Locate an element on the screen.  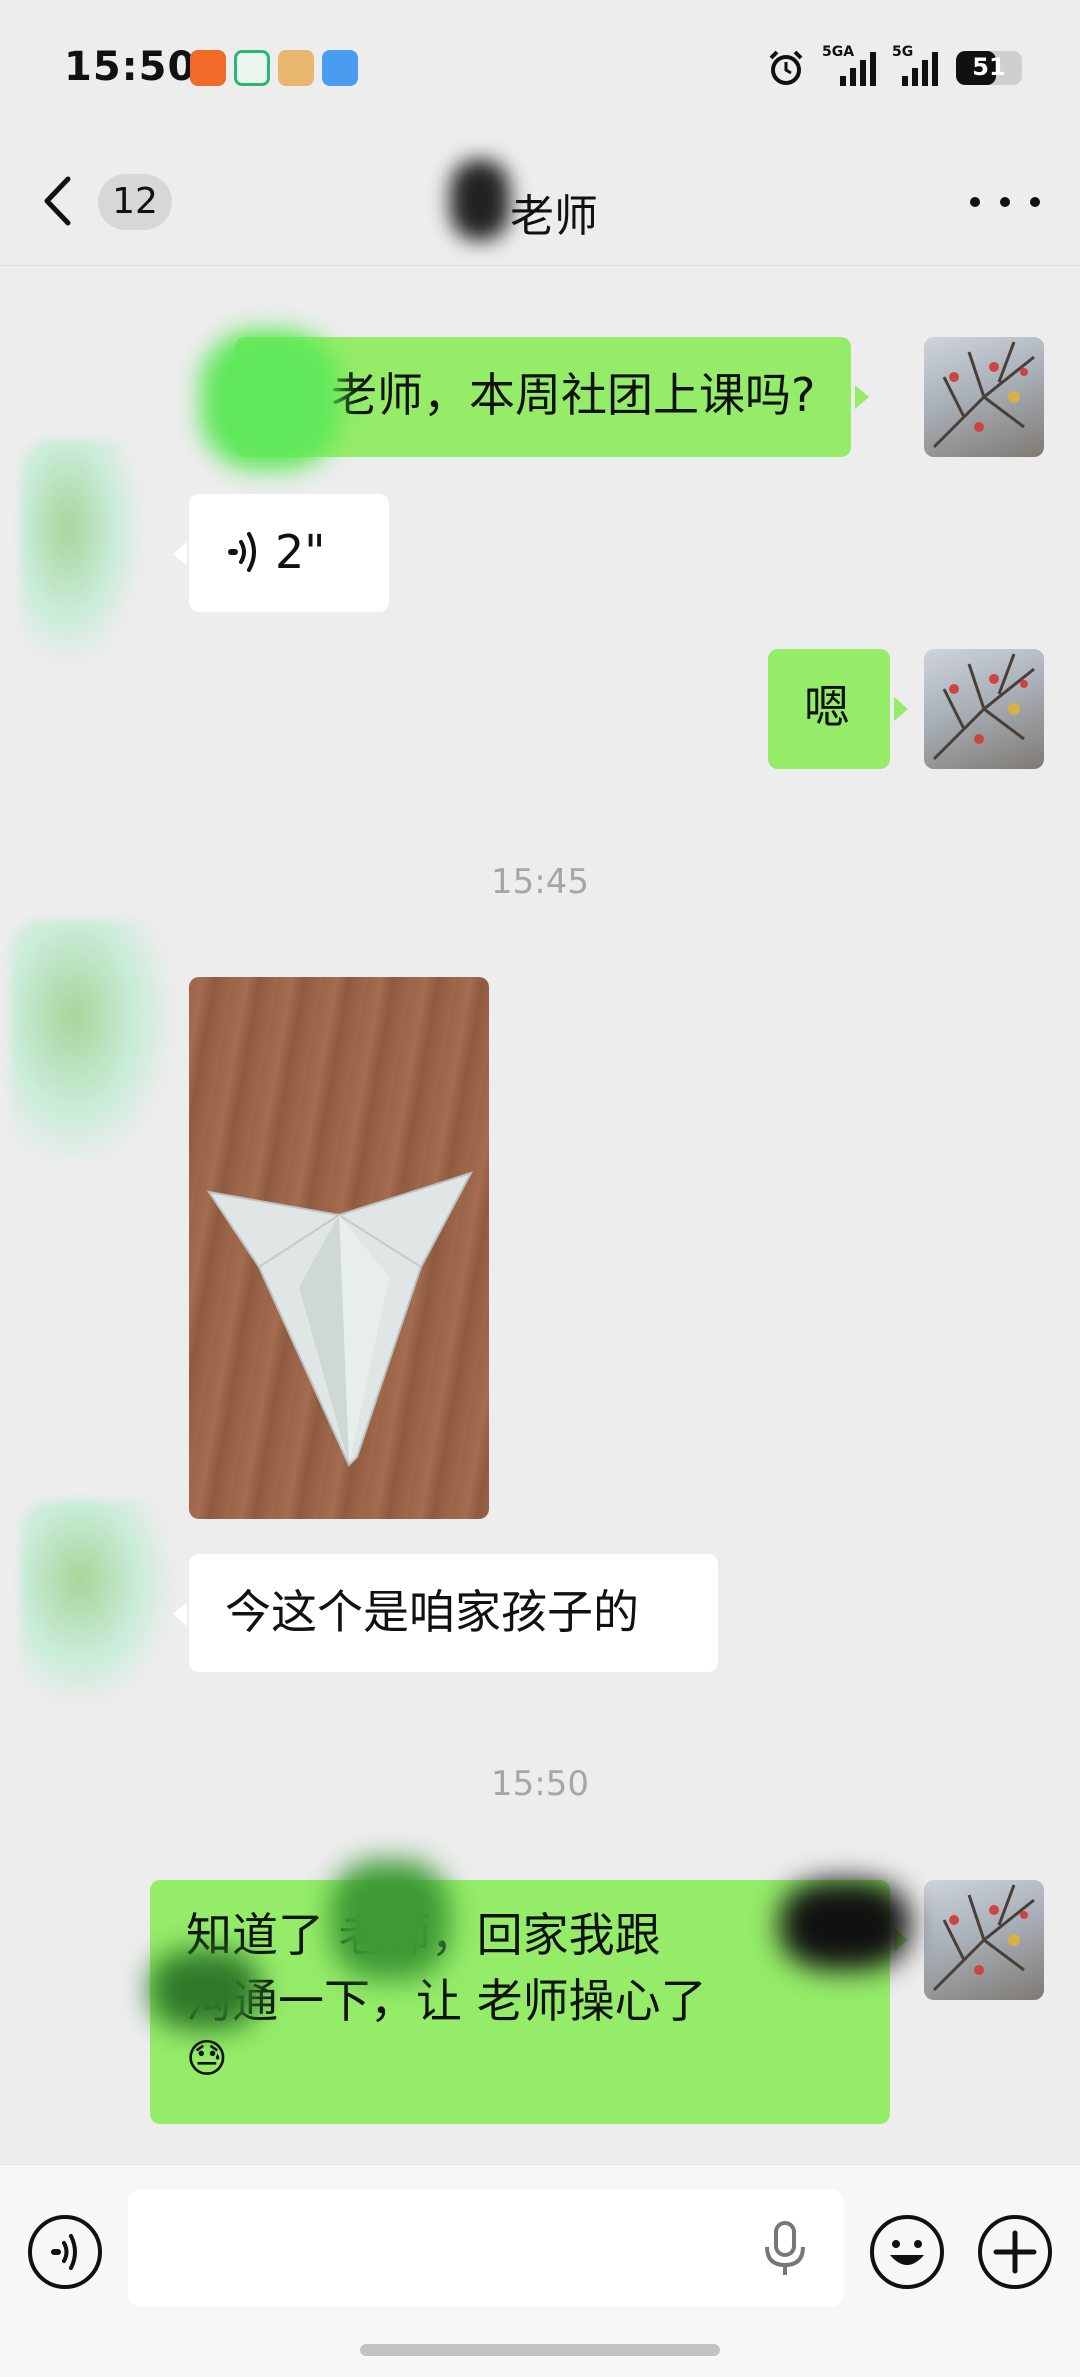
voice-duration: 2" is located at coordinates (300, 552).